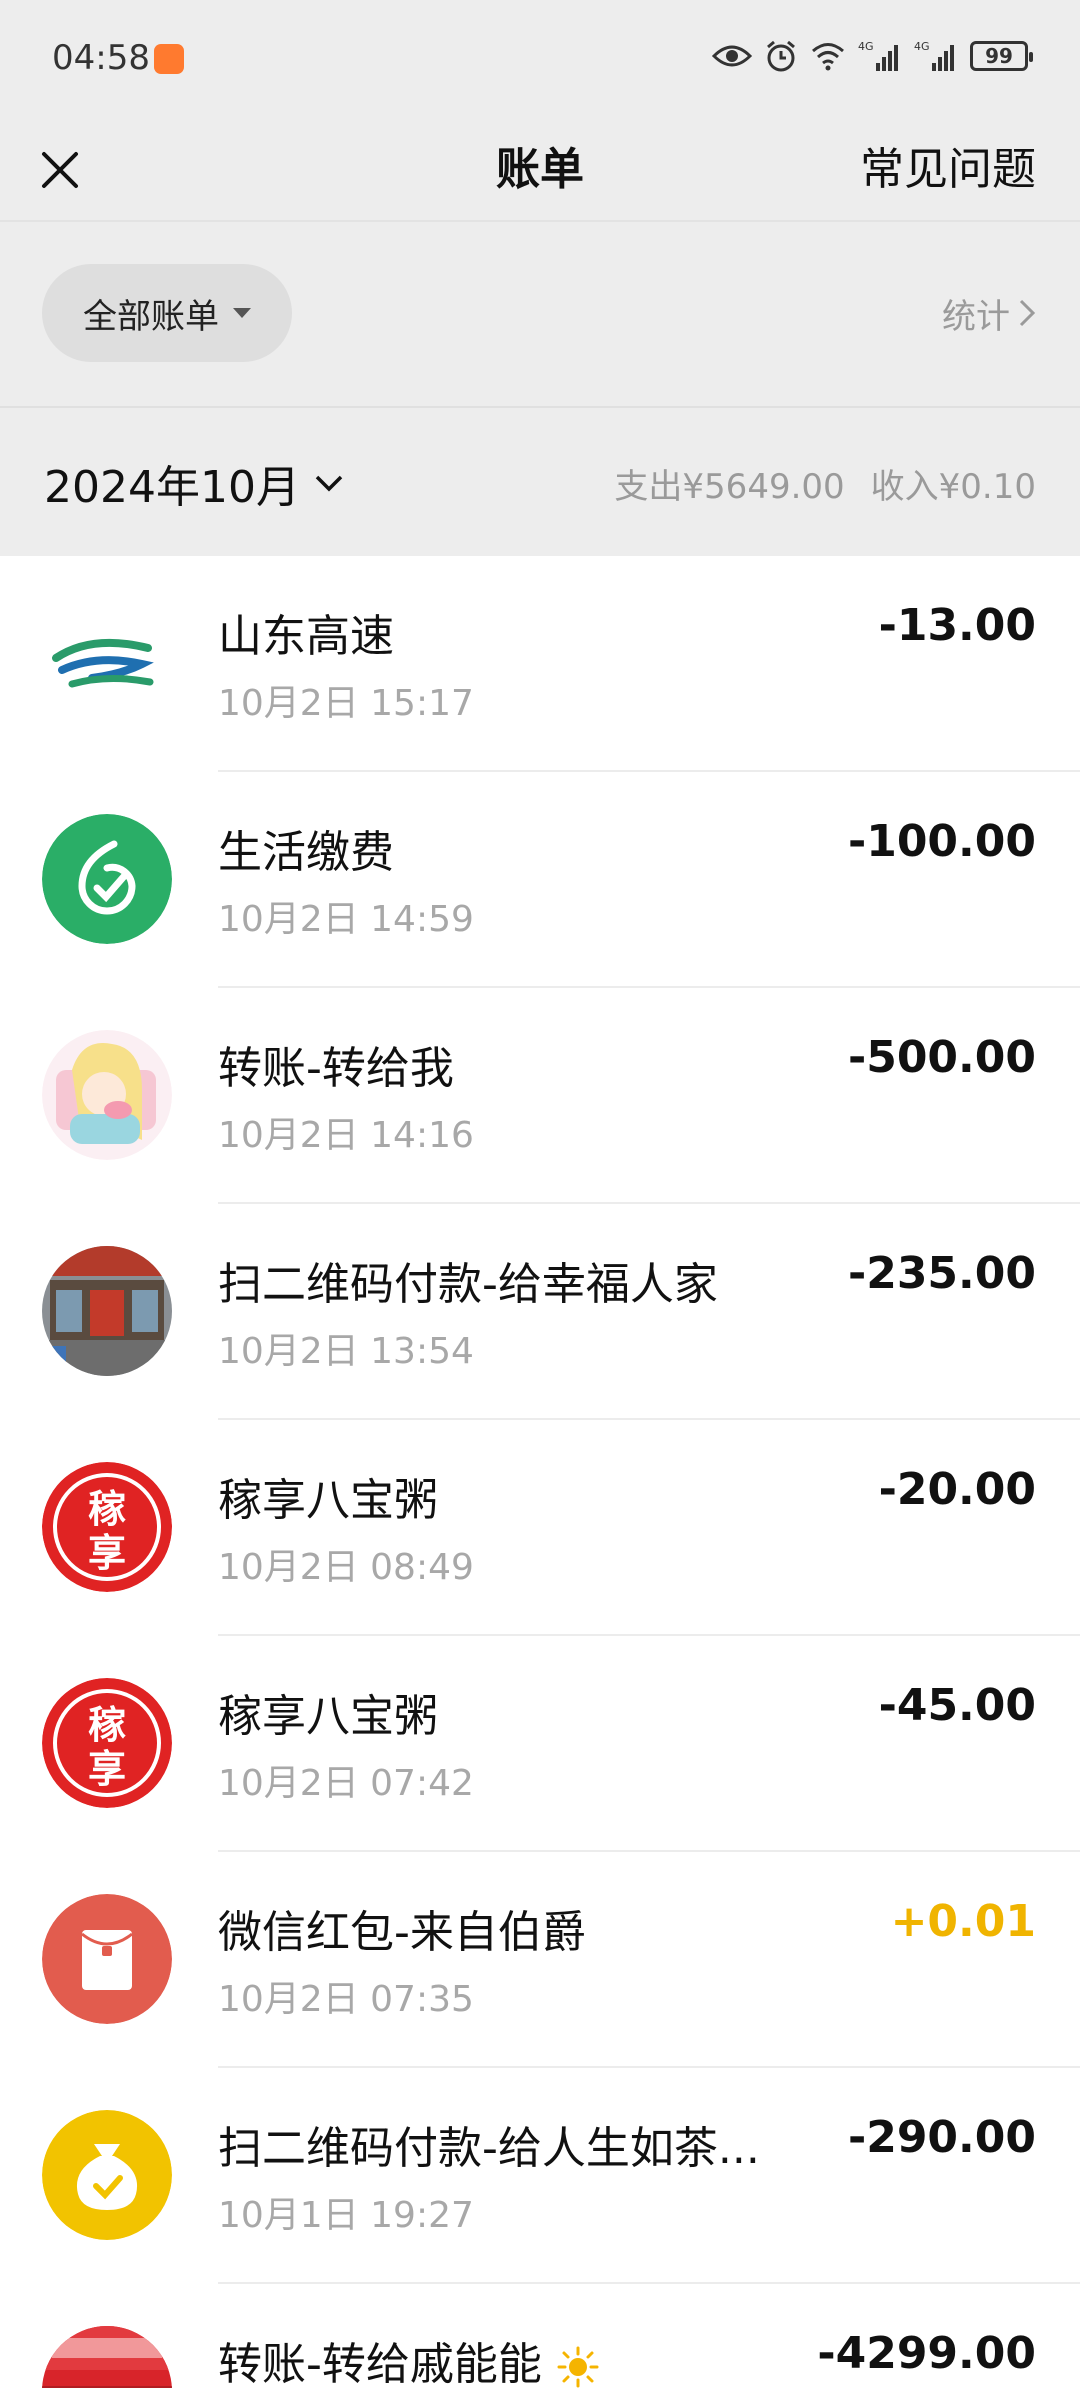 The width and height of the screenshot is (1080, 2388). Describe the element at coordinates (540, 60) in the screenshot. I see `status-bar: 04:58 4G 4G 99` at that location.